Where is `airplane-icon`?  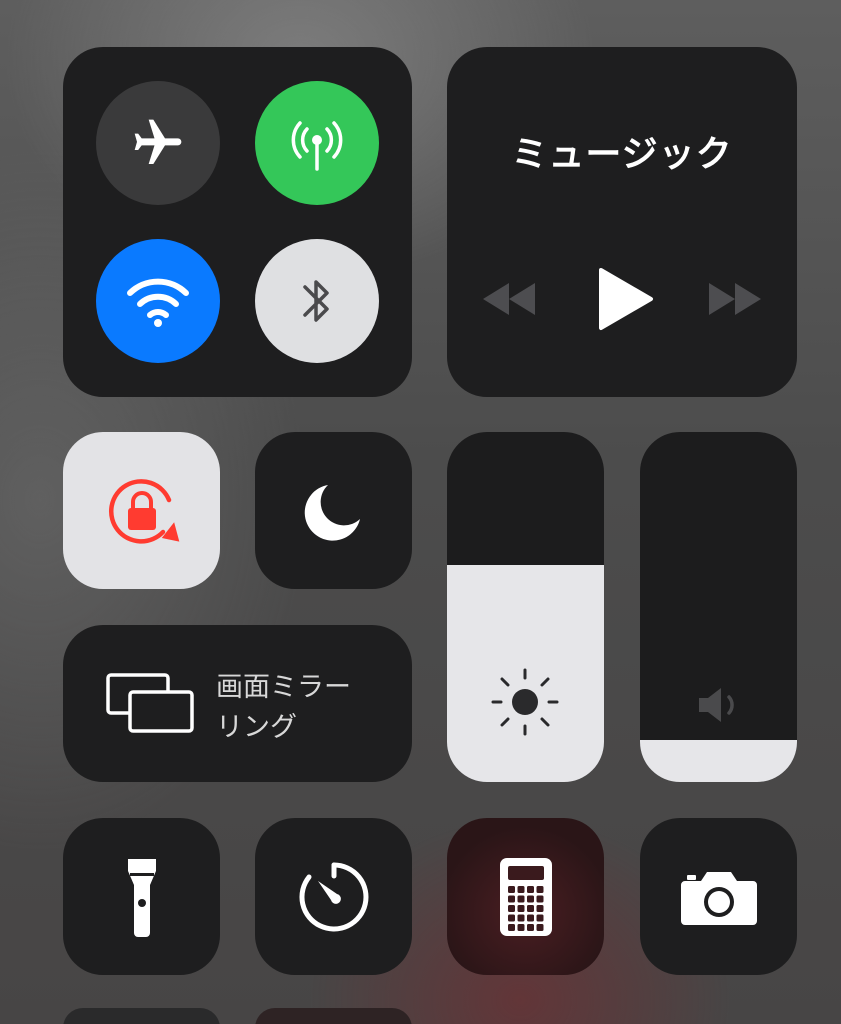
airplane-icon is located at coordinates (158, 141).